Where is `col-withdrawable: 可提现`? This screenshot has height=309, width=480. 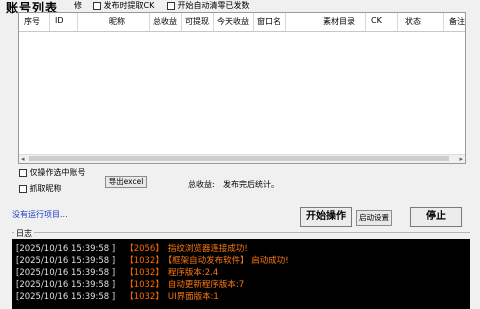
col-withdrawable: 可提现 is located at coordinates (197, 21).